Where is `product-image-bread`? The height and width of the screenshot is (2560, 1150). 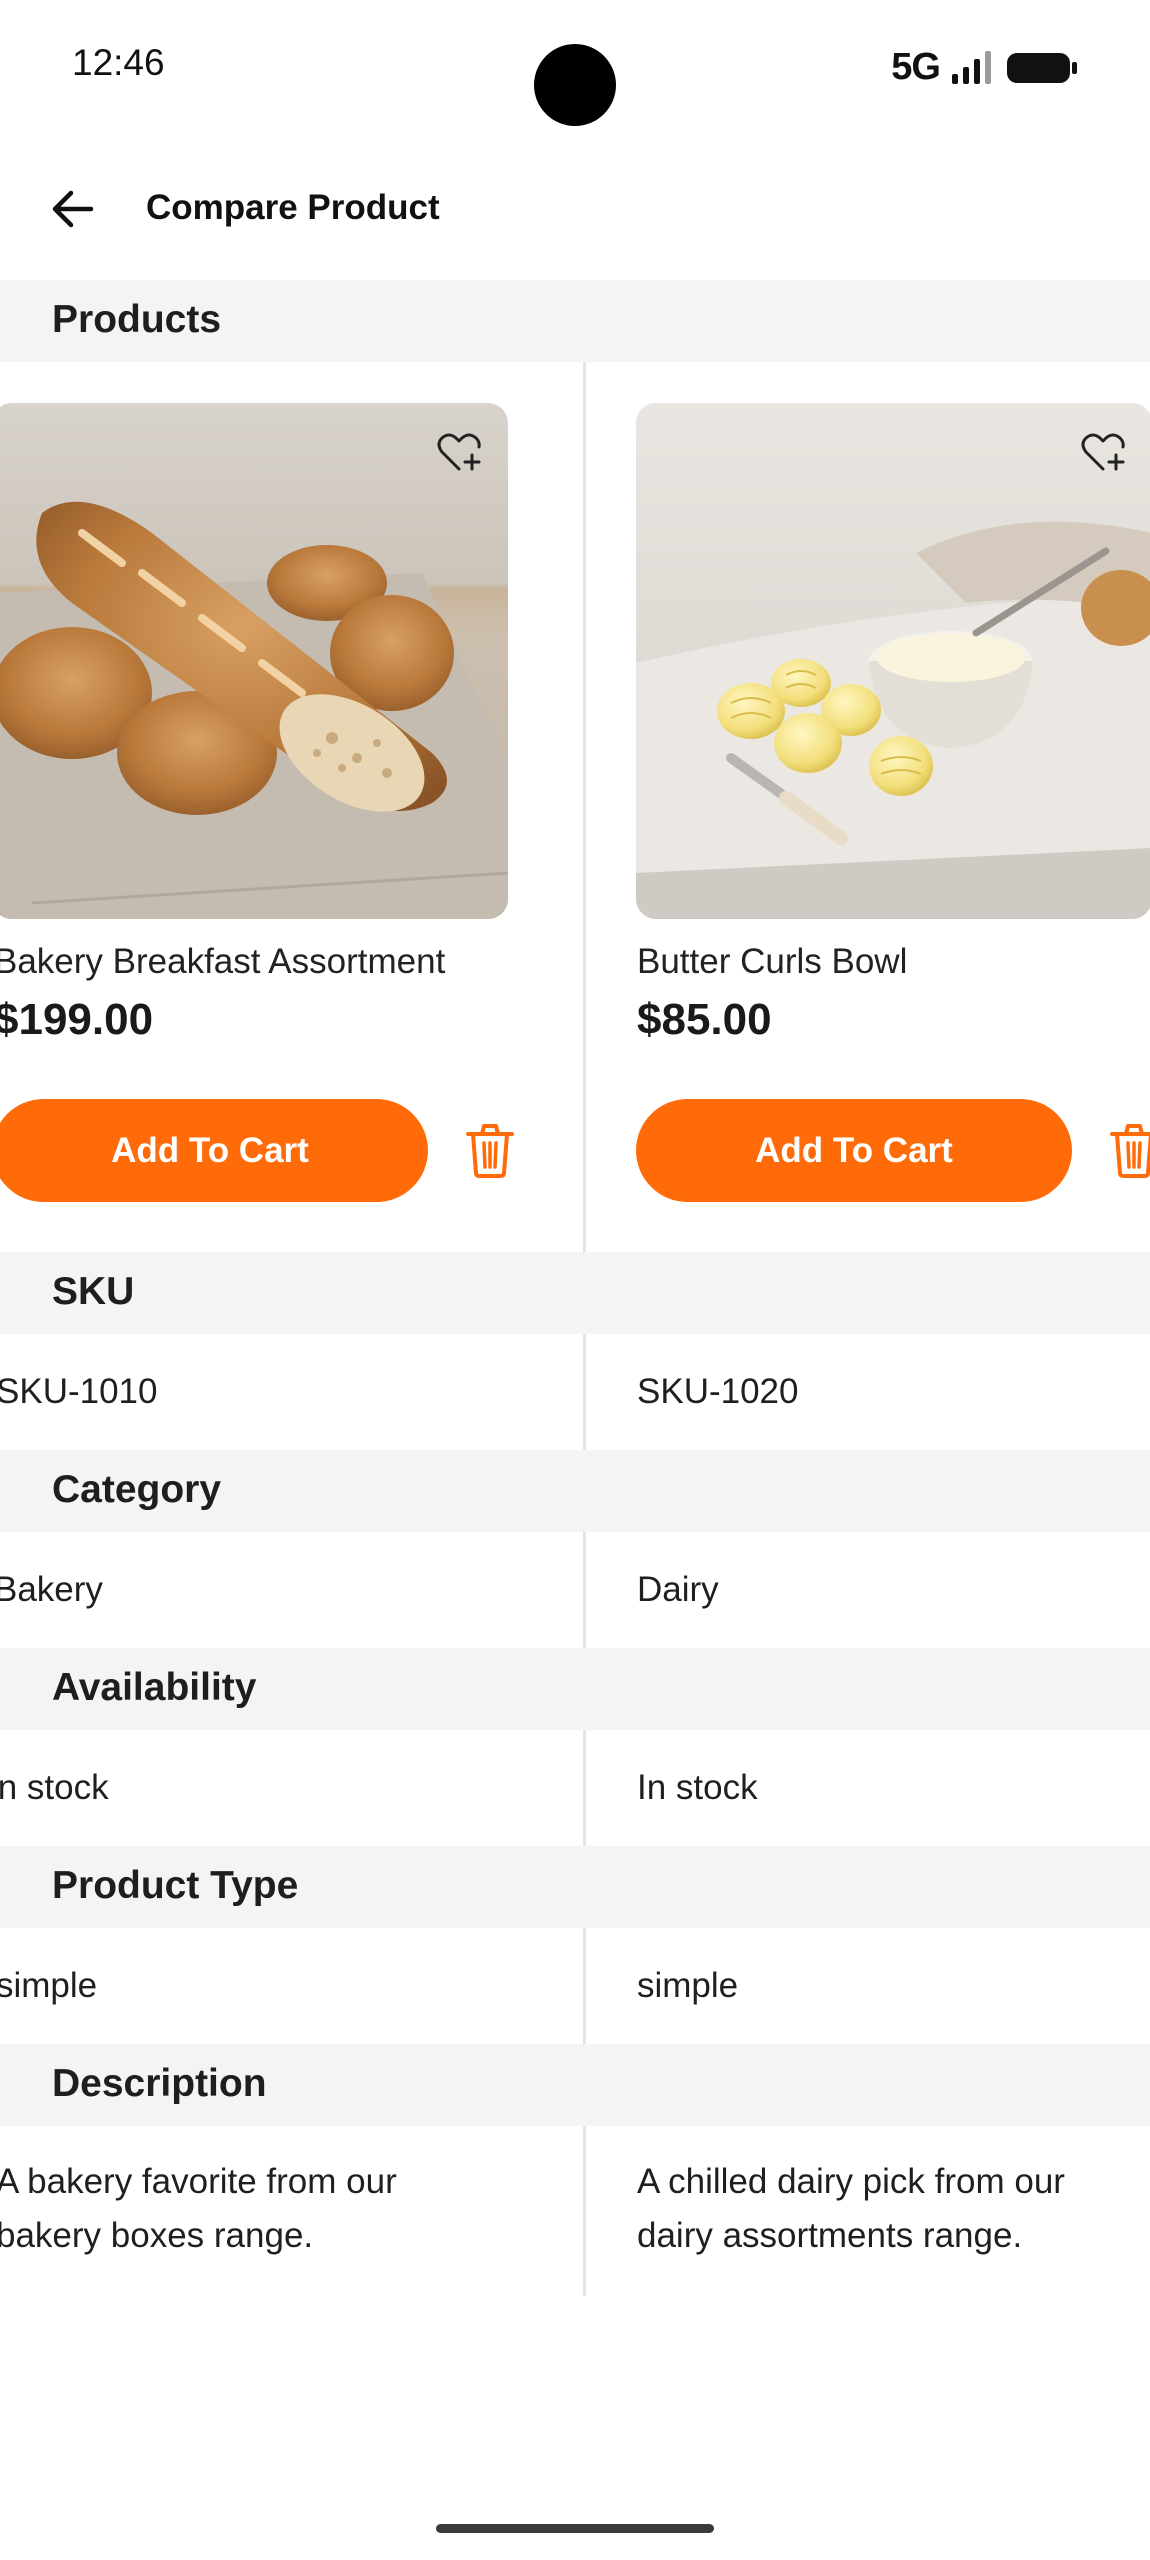 product-image-bread is located at coordinates (254, 661).